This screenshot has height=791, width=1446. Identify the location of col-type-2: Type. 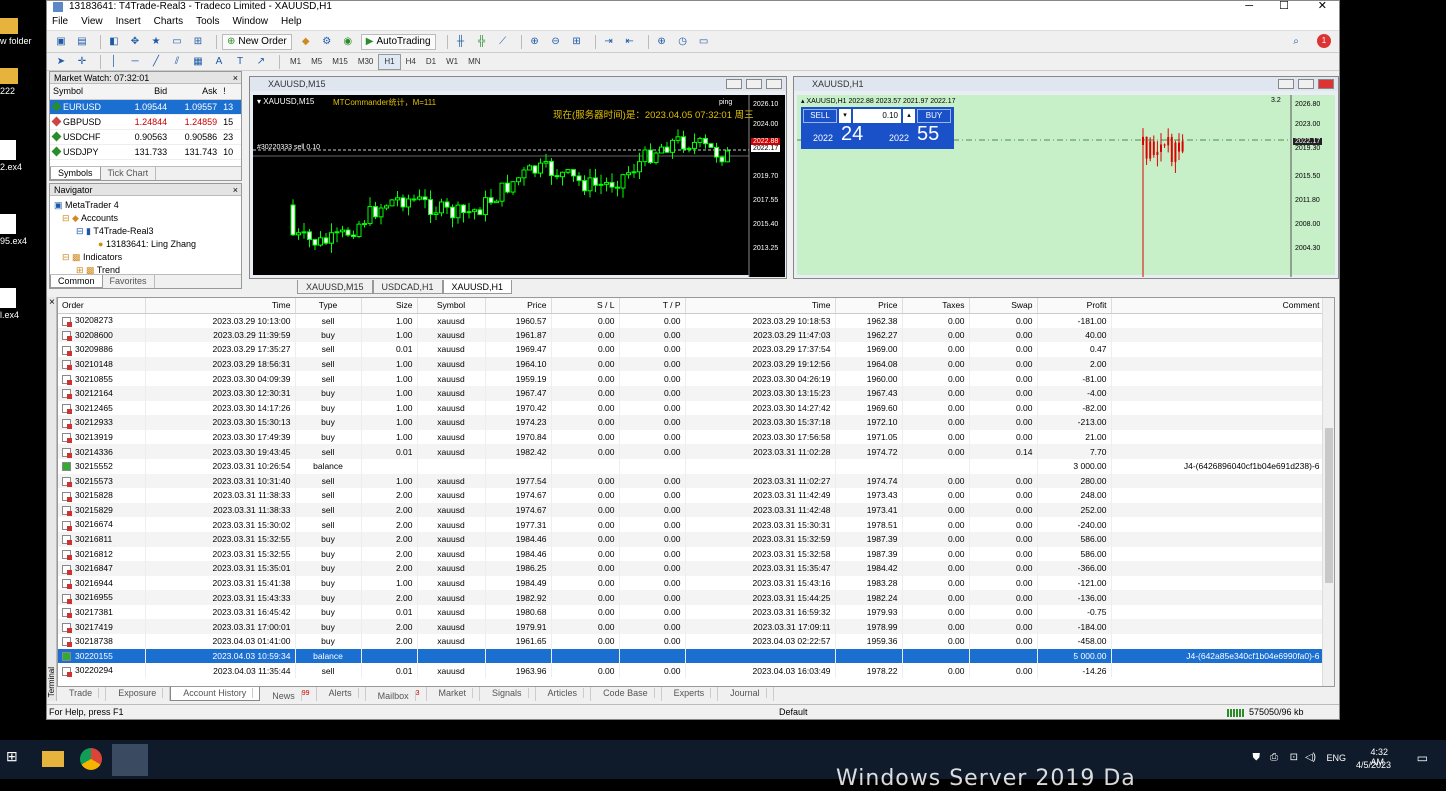
(328, 306).